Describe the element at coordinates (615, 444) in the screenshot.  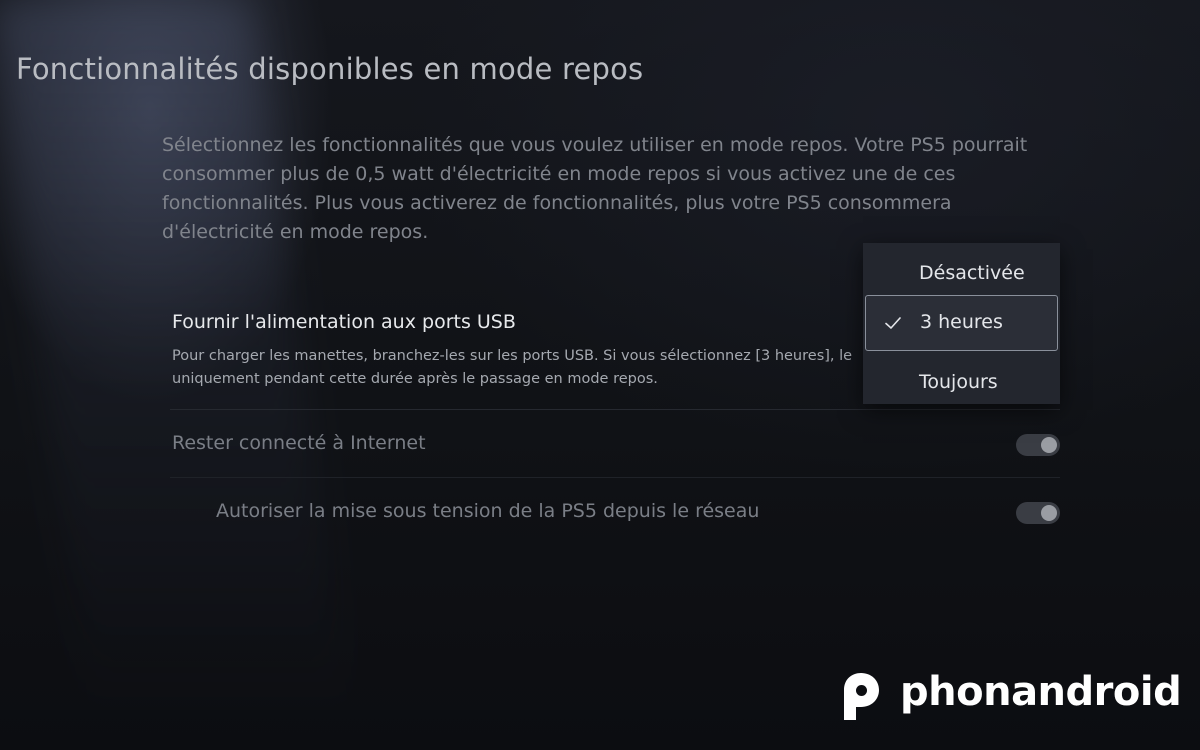
I see `setting-stay-connected: Rester connecté à Internet` at that location.